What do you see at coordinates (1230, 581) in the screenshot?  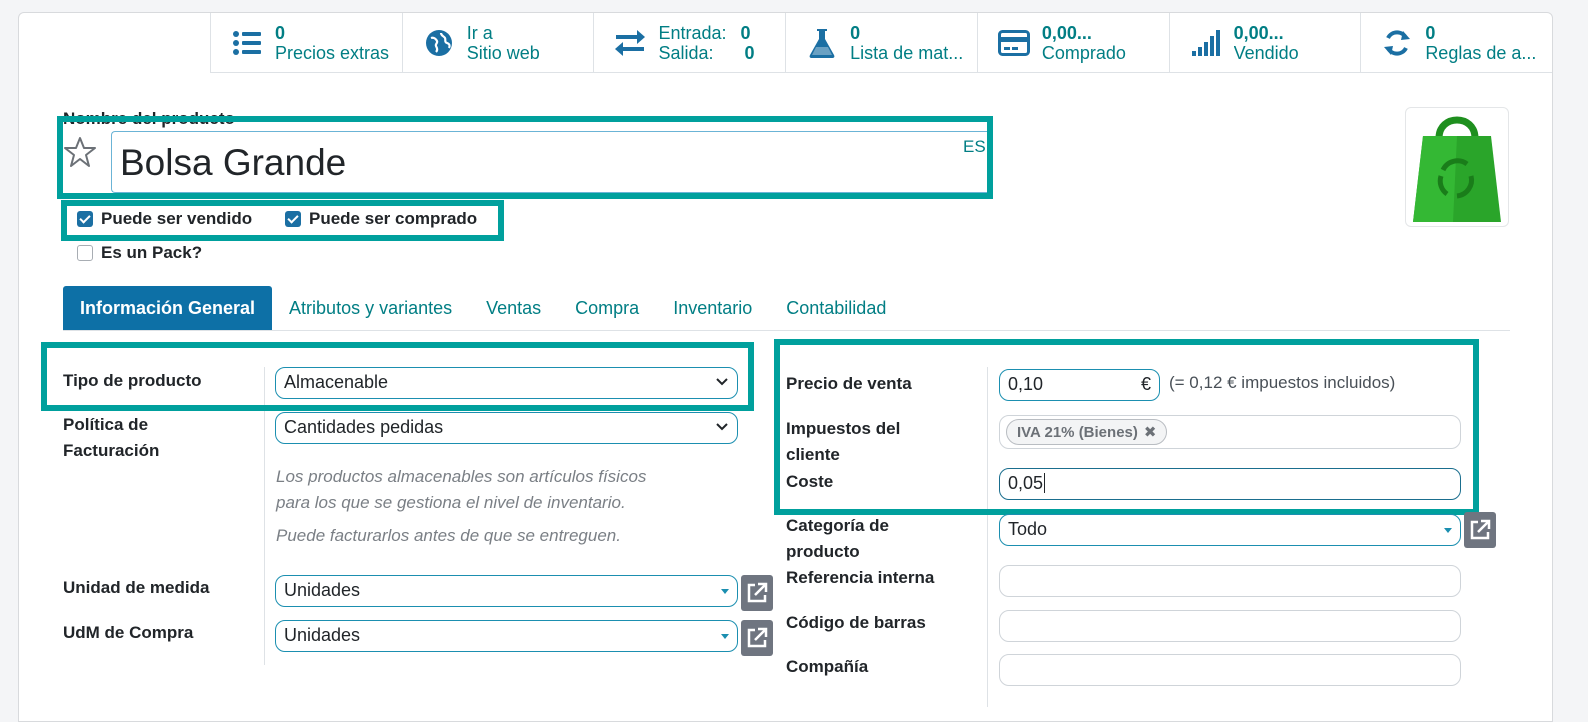 I see `internal-ref-input` at bounding box center [1230, 581].